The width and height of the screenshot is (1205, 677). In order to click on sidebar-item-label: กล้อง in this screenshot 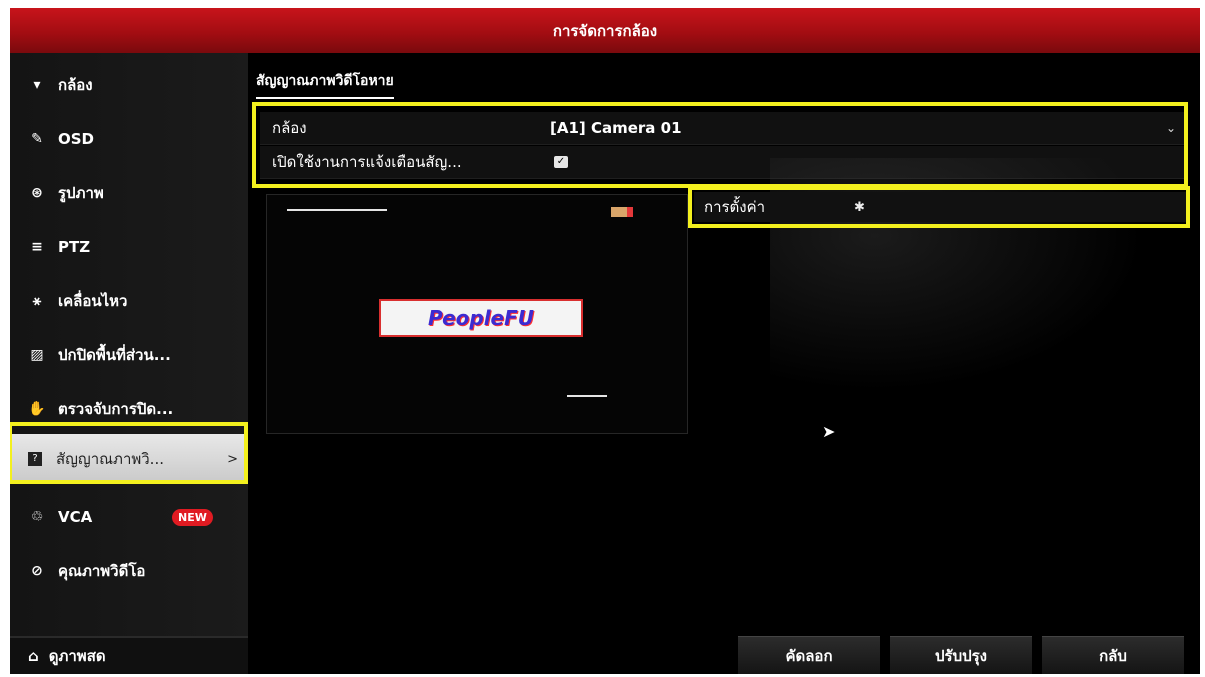, I will do `click(75, 85)`.